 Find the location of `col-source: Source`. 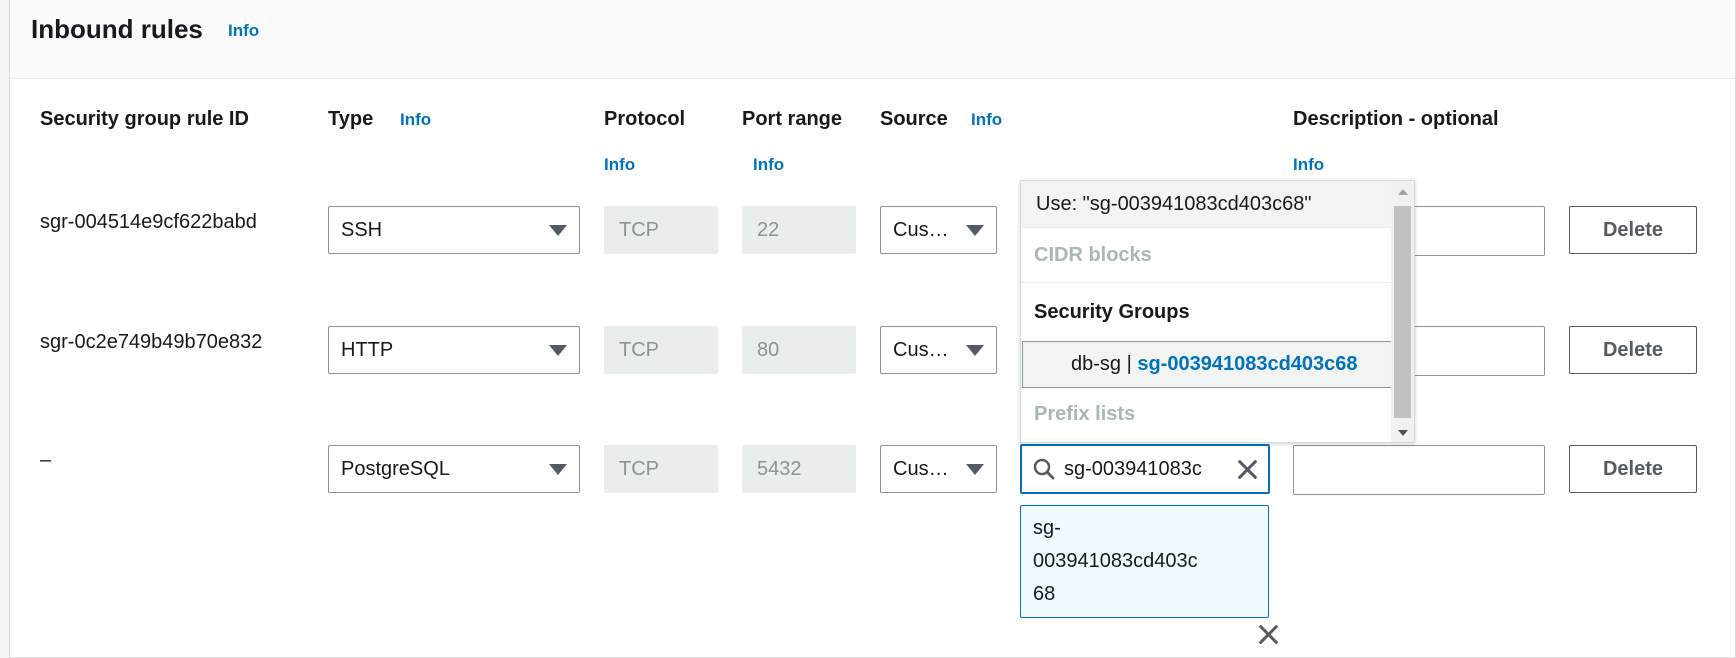

col-source: Source is located at coordinates (914, 119).